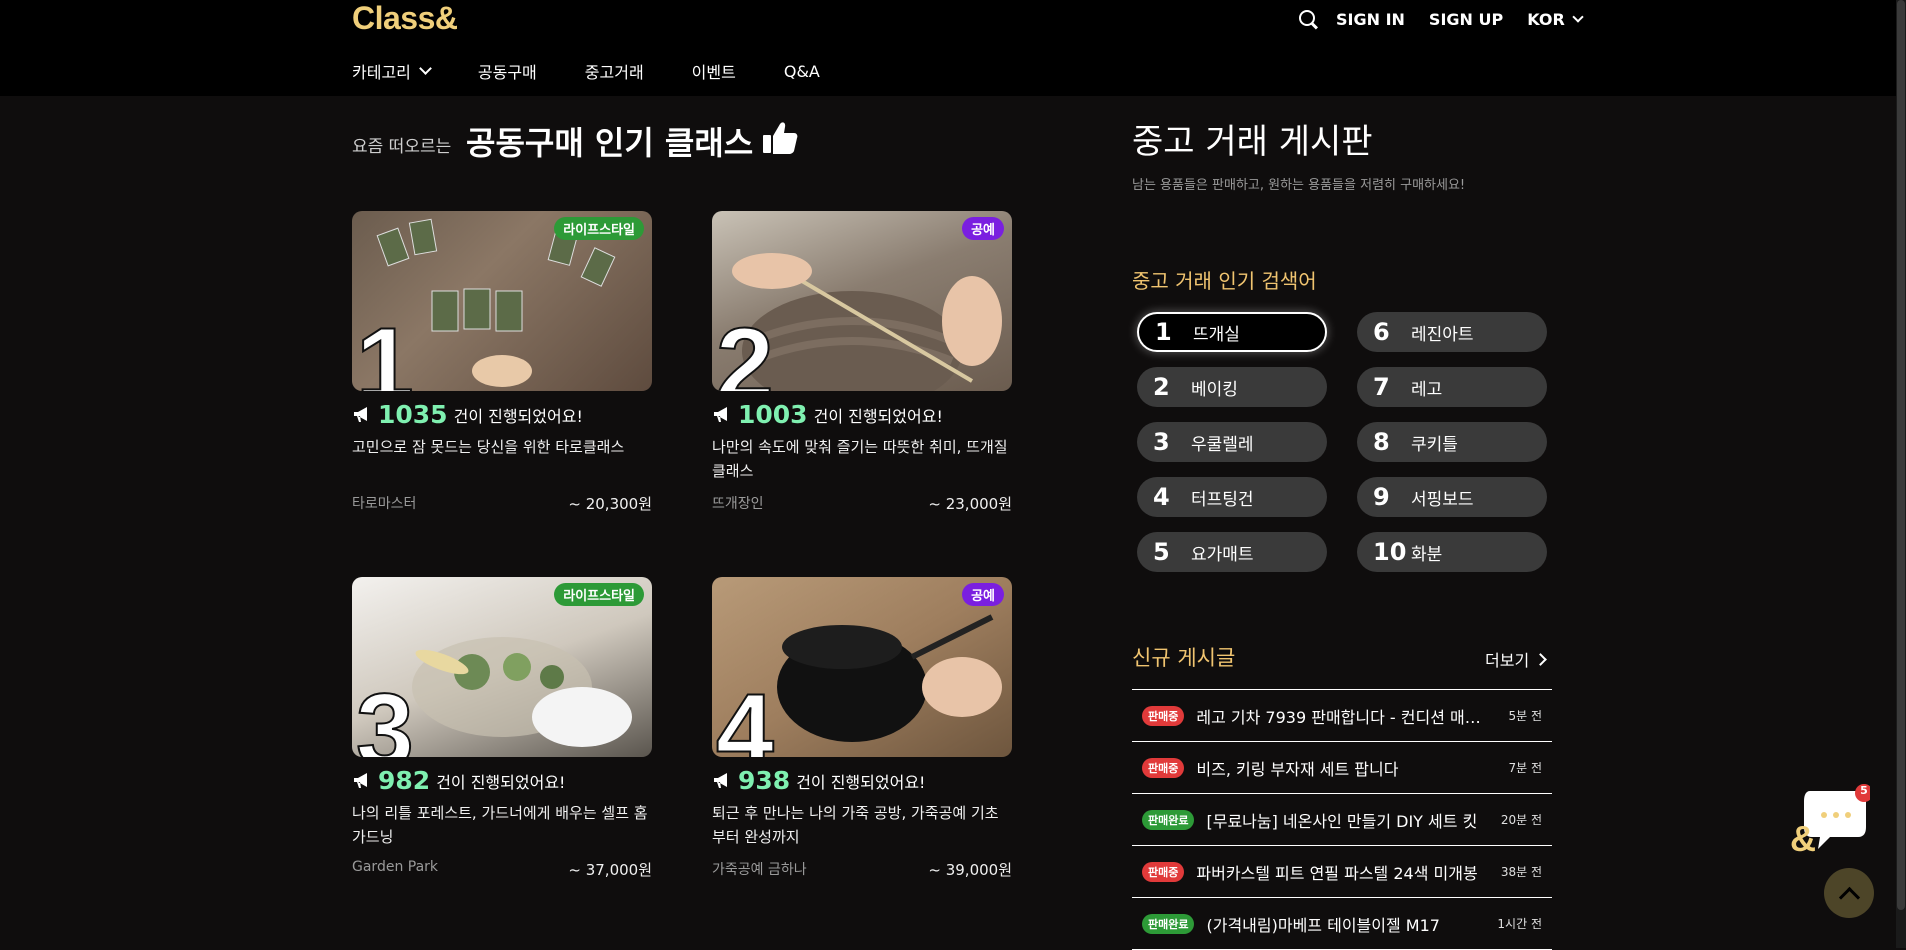  I want to click on keyword-text: 터프팅건, so click(1222, 499).